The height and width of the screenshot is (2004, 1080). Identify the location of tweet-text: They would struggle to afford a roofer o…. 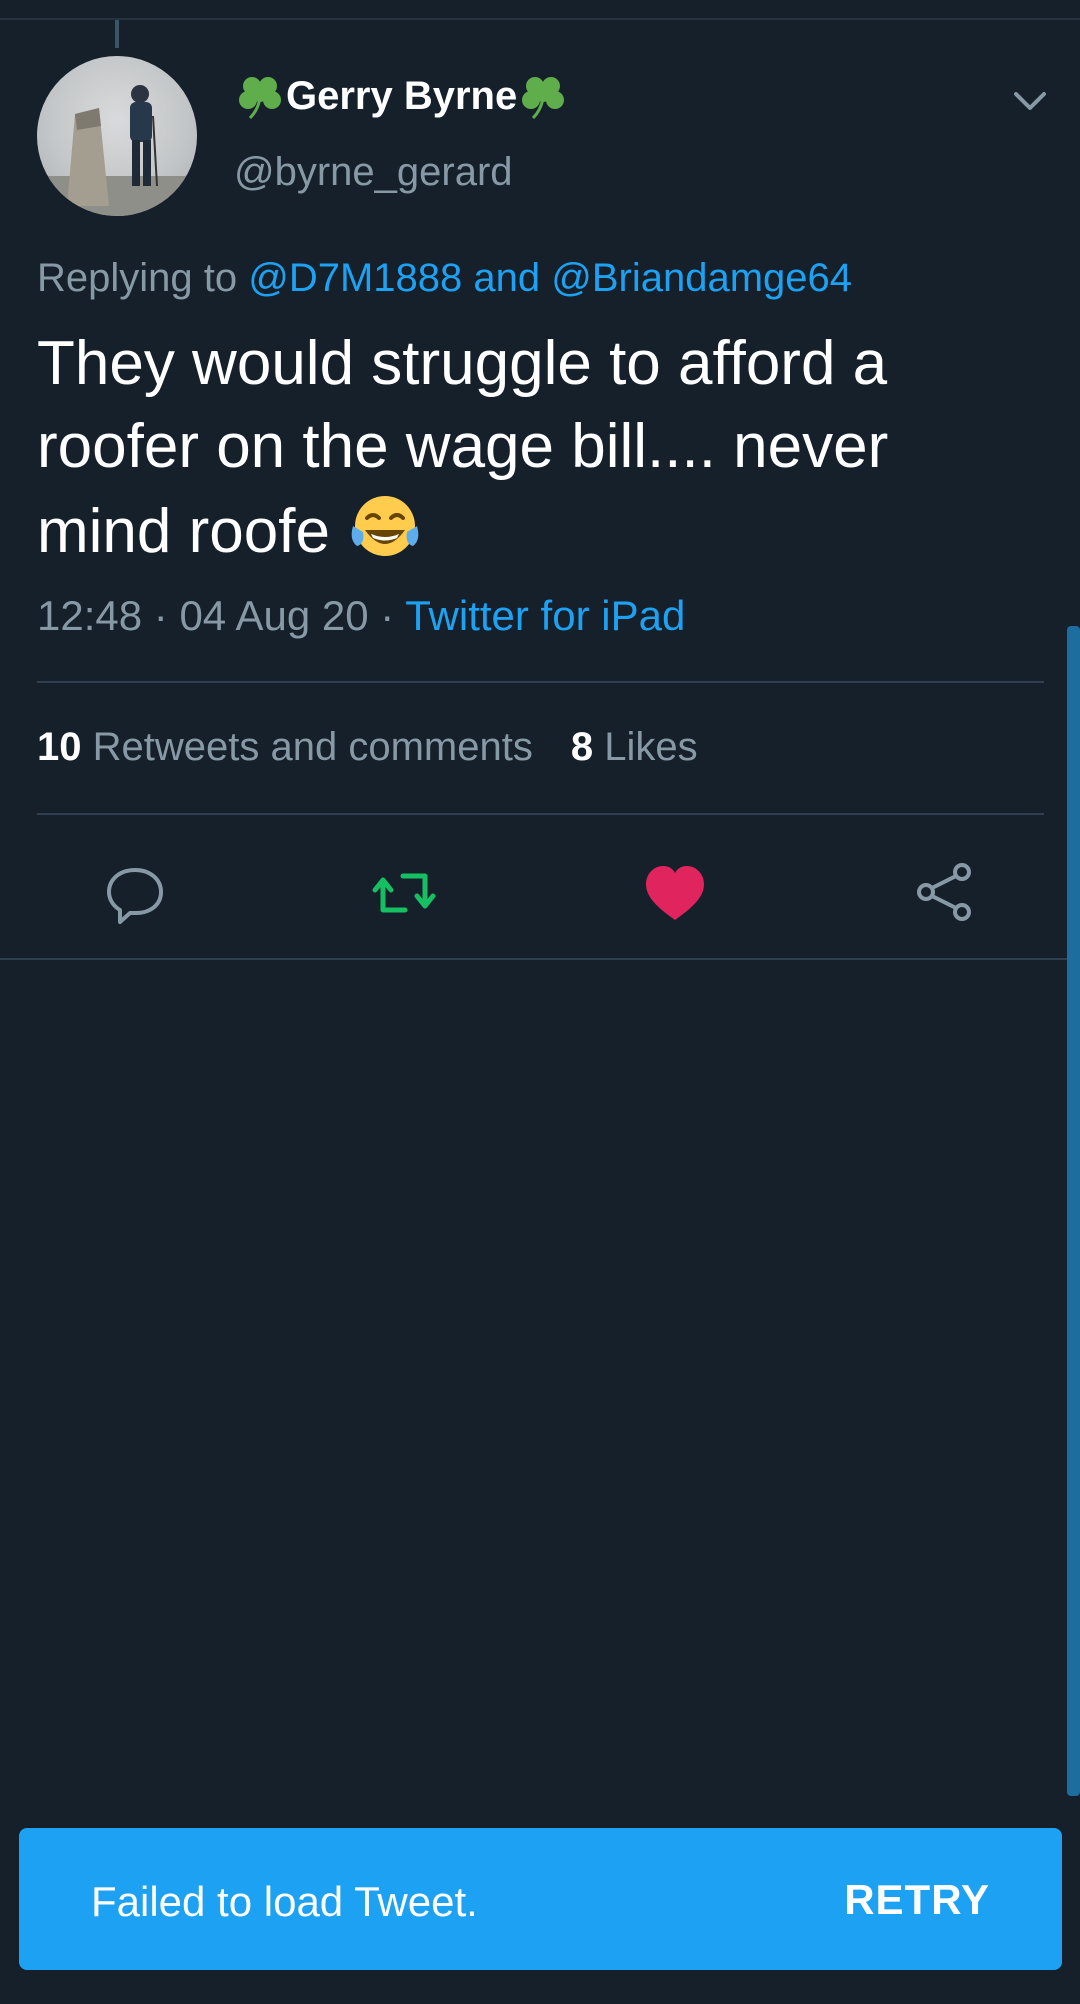
(537, 447).